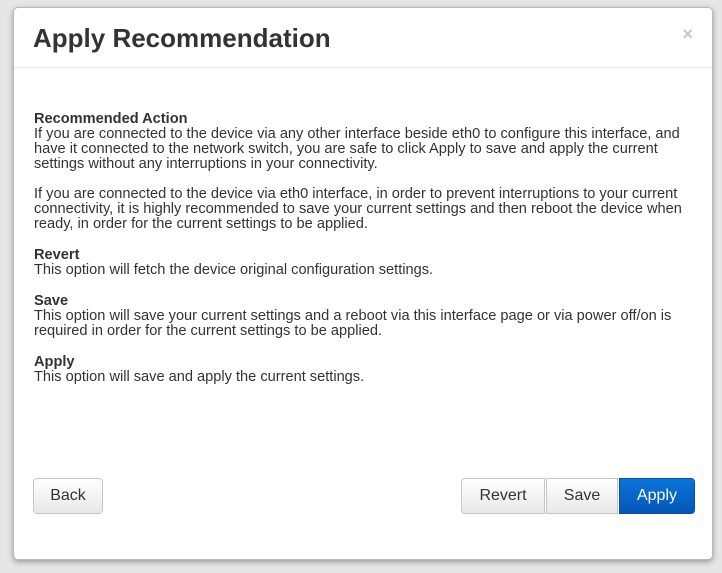  I want to click on close-icon: ×, so click(687, 34).